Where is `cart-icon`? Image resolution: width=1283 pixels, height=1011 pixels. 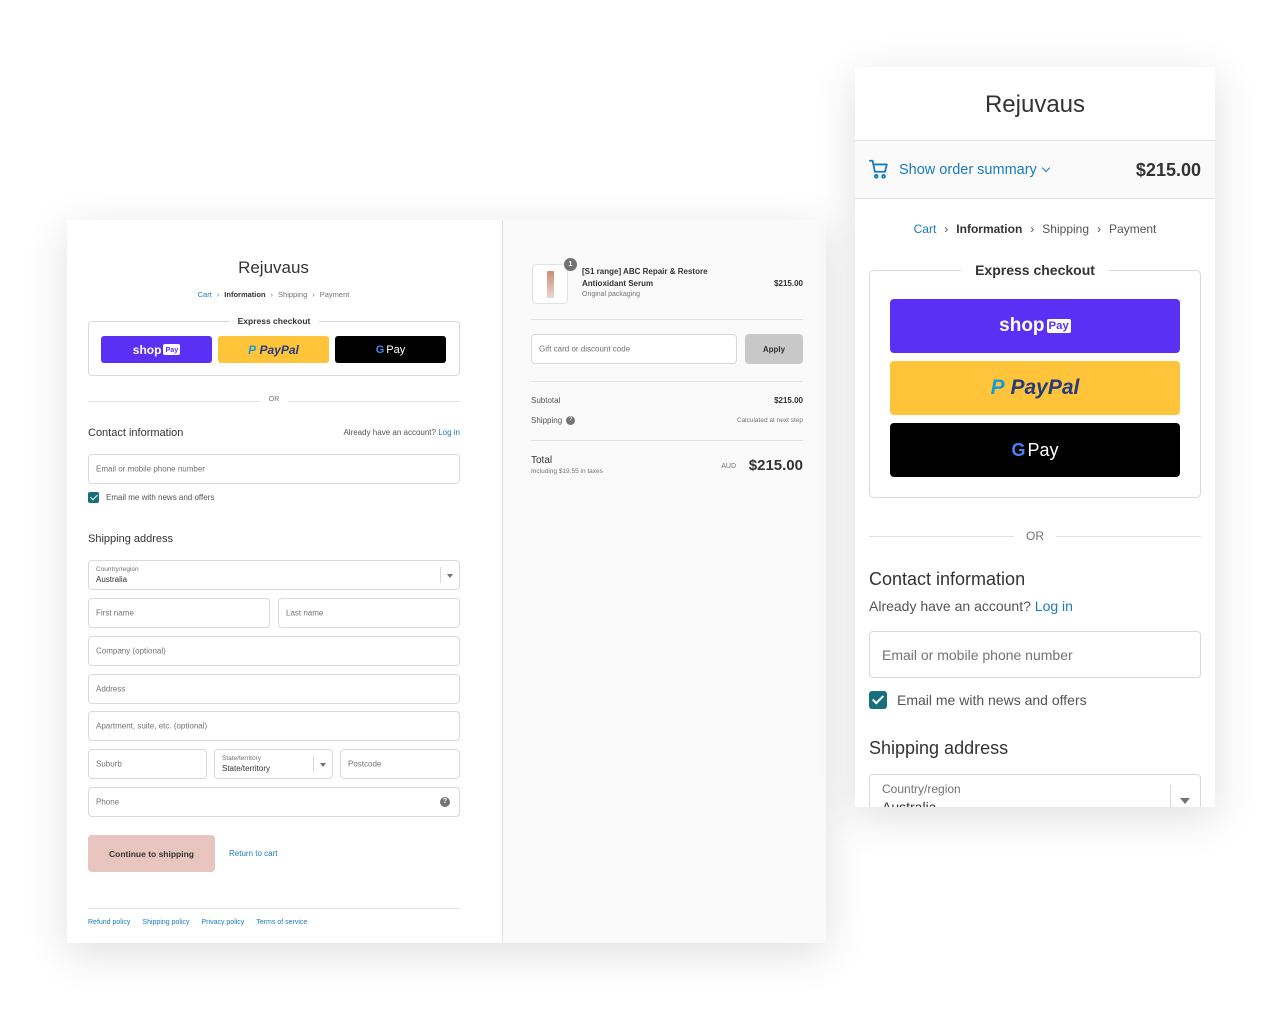 cart-icon is located at coordinates (878, 169).